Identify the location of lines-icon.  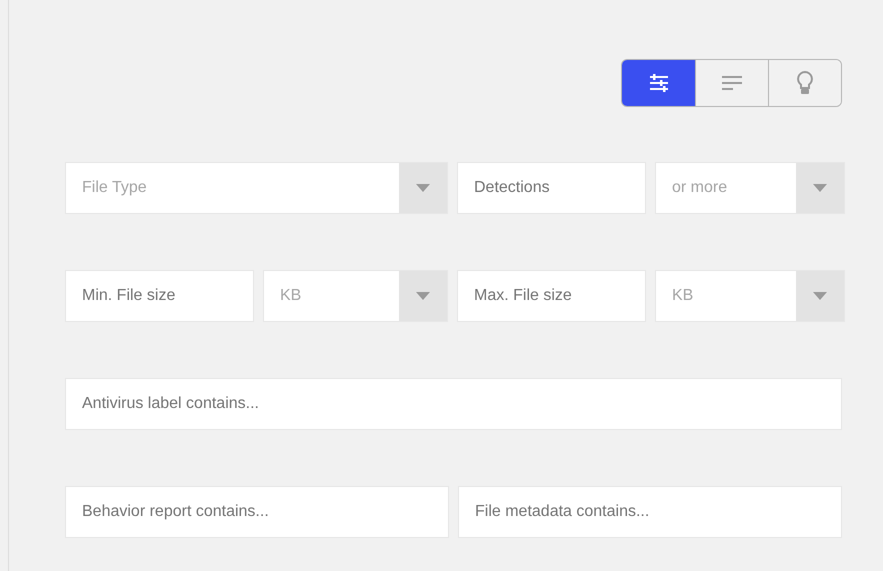
(732, 83).